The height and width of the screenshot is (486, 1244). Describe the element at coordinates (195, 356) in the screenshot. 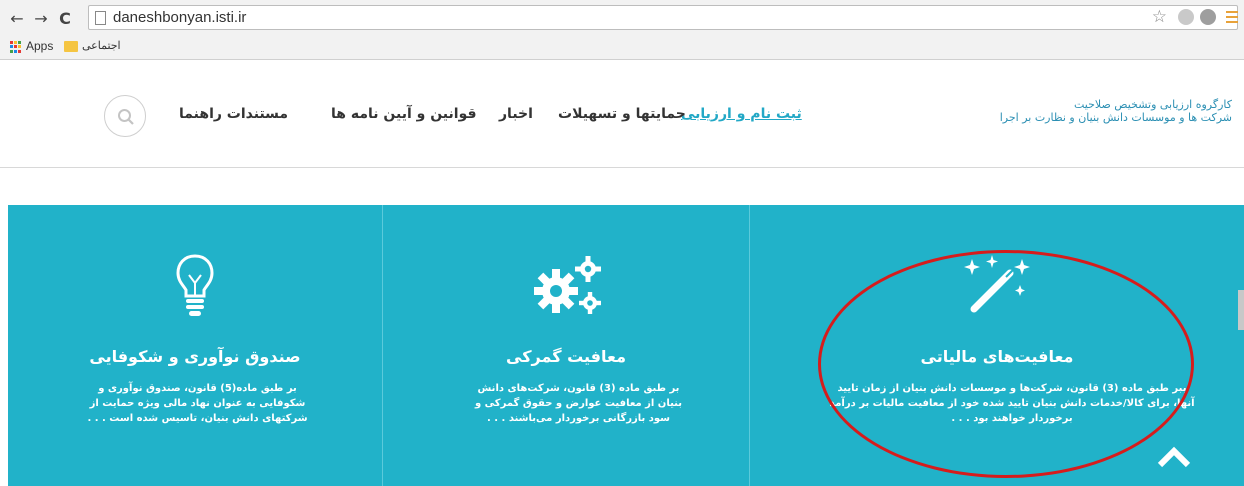

I see `feature-title: صندوق نوآوری و شکوفایی` at that location.